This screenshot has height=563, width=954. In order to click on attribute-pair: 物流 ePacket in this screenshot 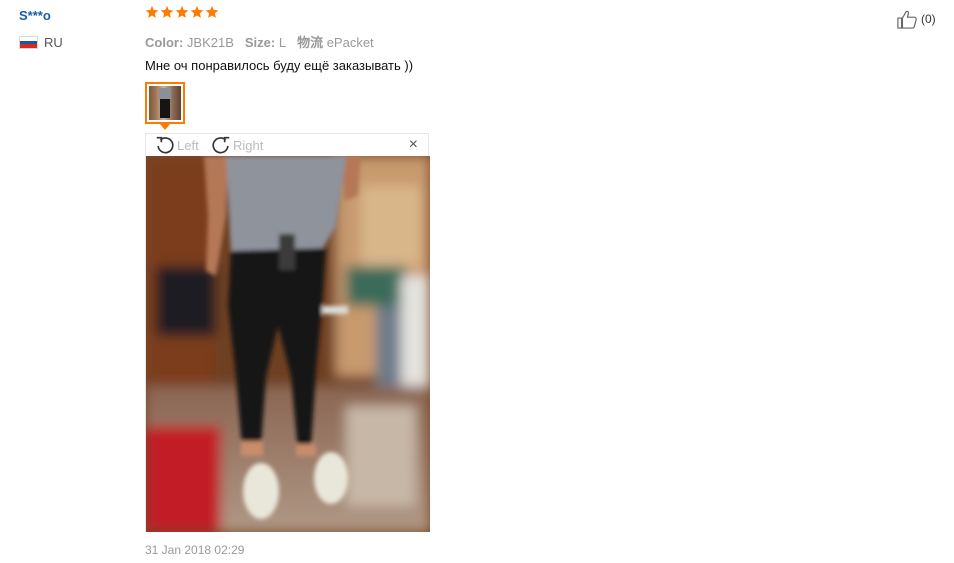, I will do `click(335, 42)`.